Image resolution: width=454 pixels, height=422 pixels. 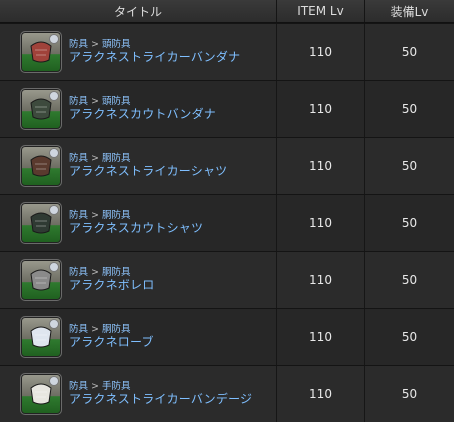 I want to click on item-name-link: アラクネストライカーバンダナ, so click(x=154, y=57).